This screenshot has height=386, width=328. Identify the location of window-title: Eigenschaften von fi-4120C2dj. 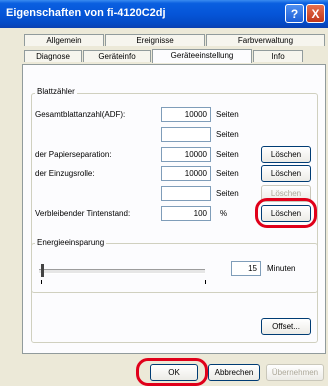
(86, 13).